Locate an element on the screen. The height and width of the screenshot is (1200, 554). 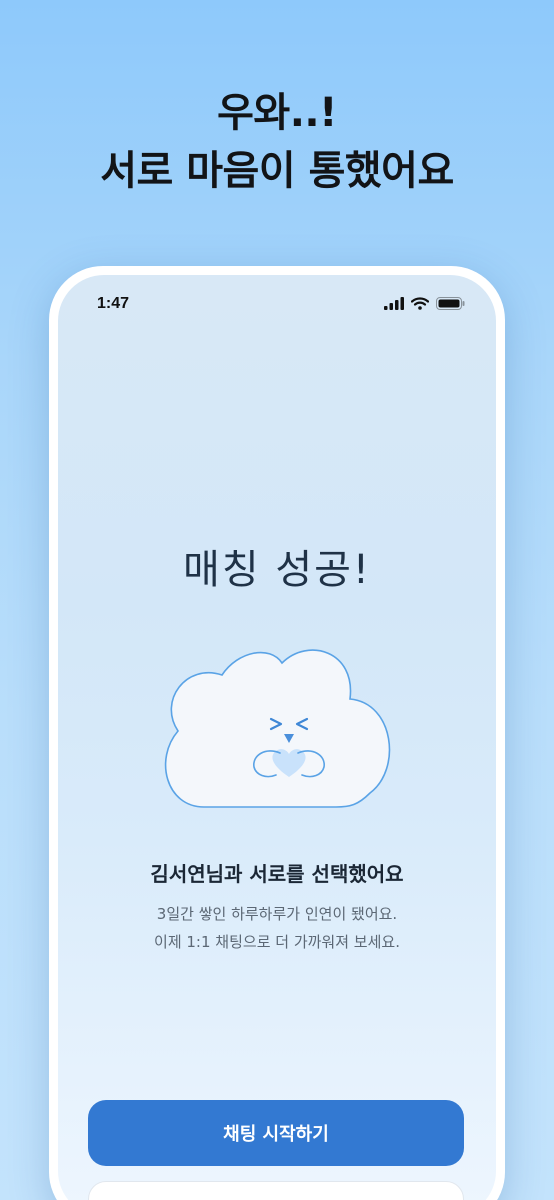
headline: 우와..! 서로 마음이 통했어요 is located at coordinates (277, 142).